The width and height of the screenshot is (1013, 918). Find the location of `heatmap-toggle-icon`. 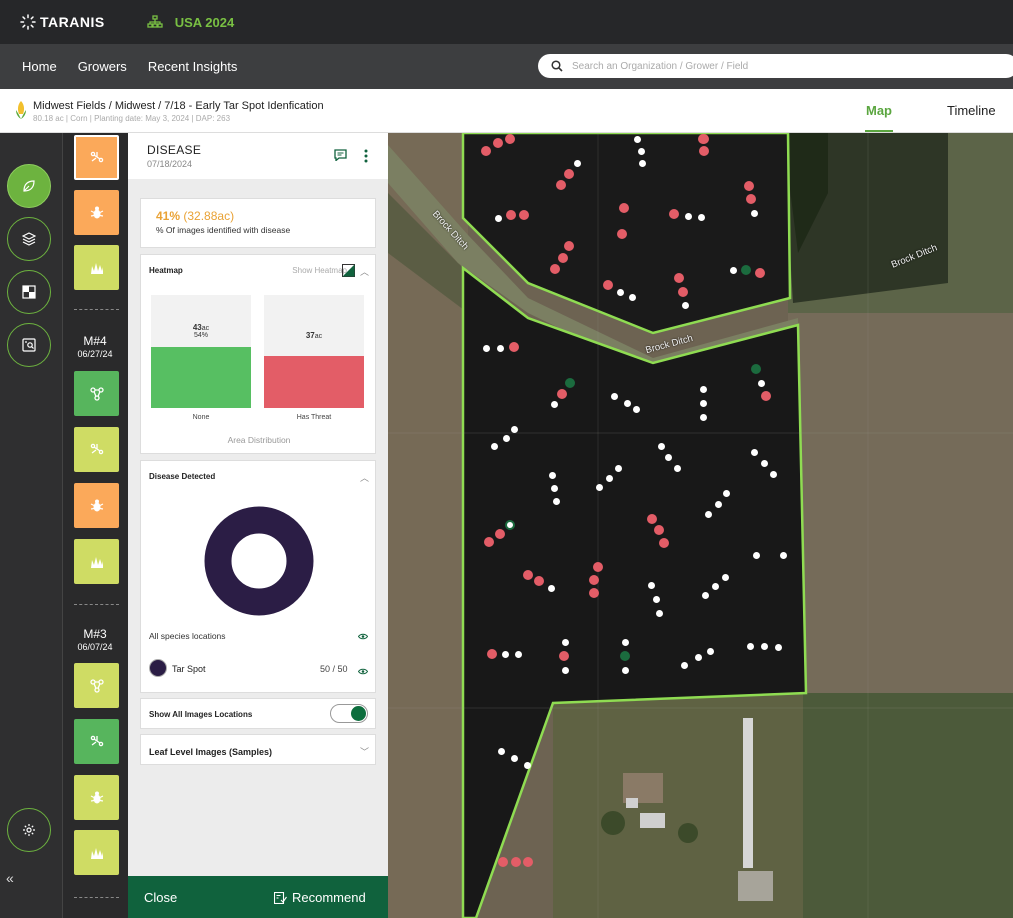

heatmap-toggle-icon is located at coordinates (348, 270).